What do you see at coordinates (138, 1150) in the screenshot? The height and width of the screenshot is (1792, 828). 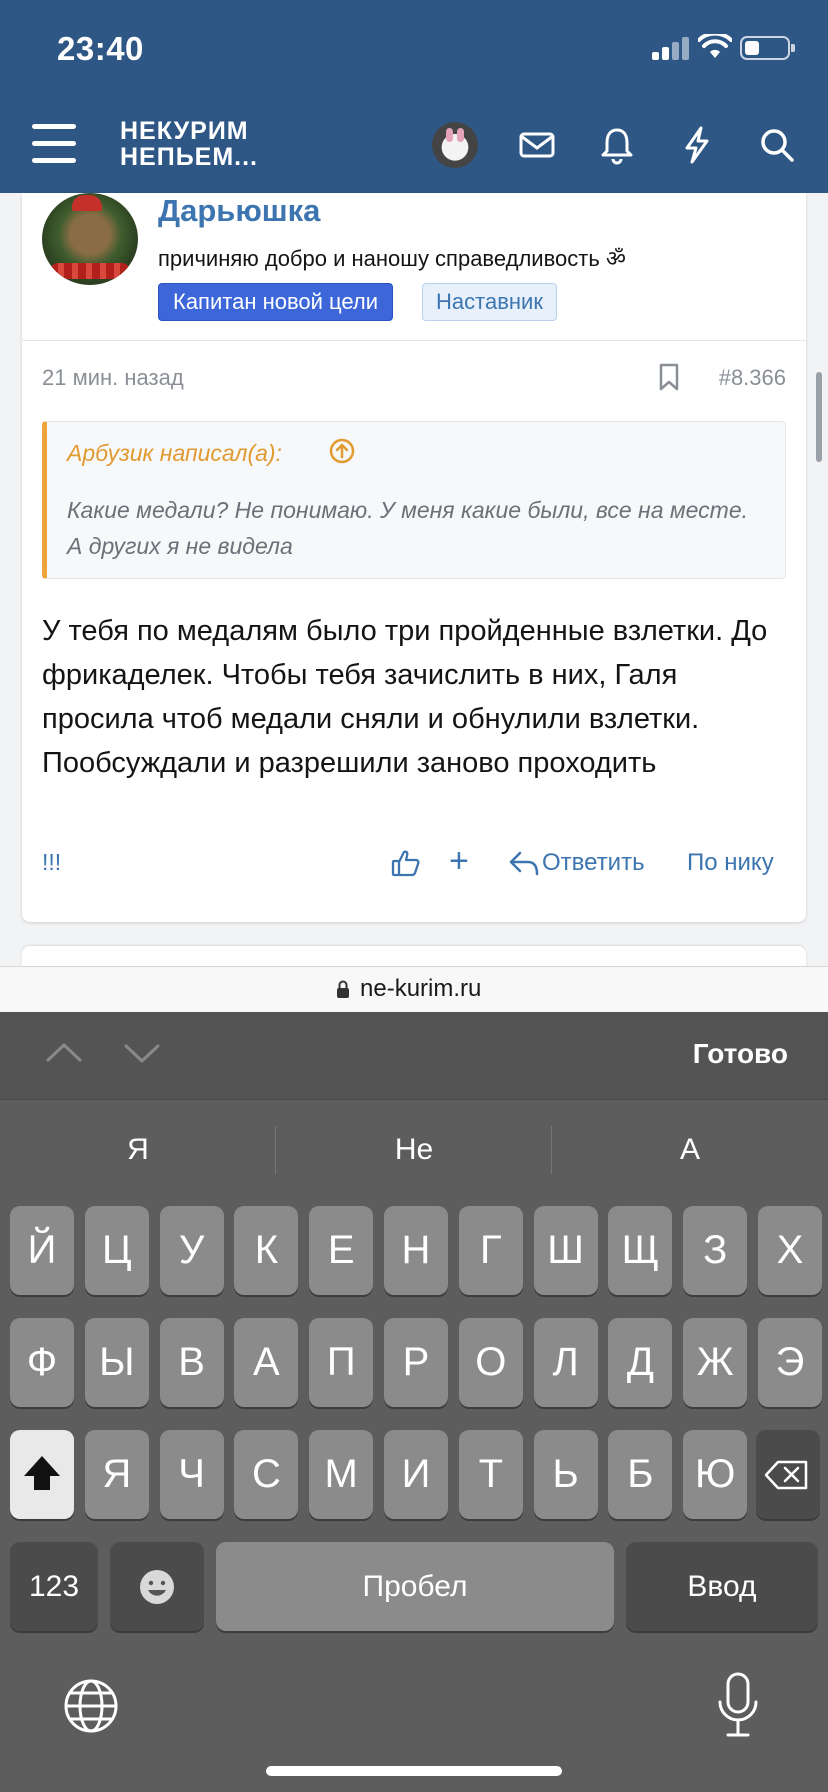 I see `suggestion-1: Я` at bounding box center [138, 1150].